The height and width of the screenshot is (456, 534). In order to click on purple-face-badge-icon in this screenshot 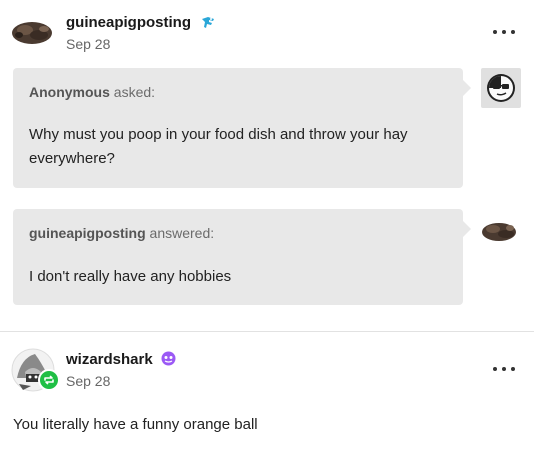, I will do `click(168, 358)`.